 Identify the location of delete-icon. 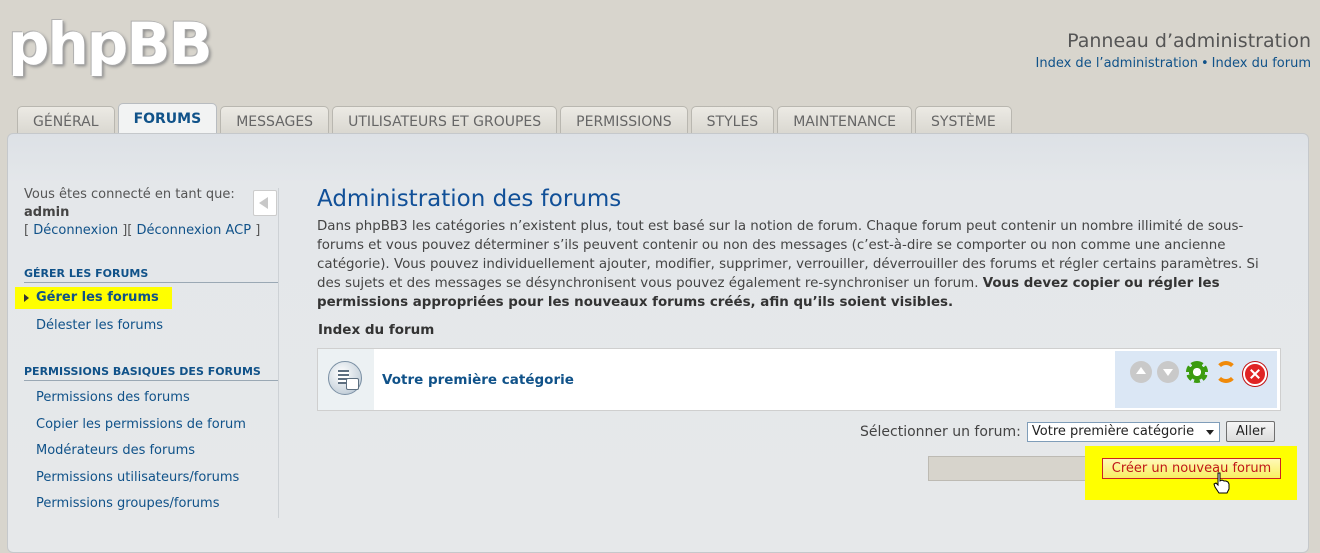
(1255, 374).